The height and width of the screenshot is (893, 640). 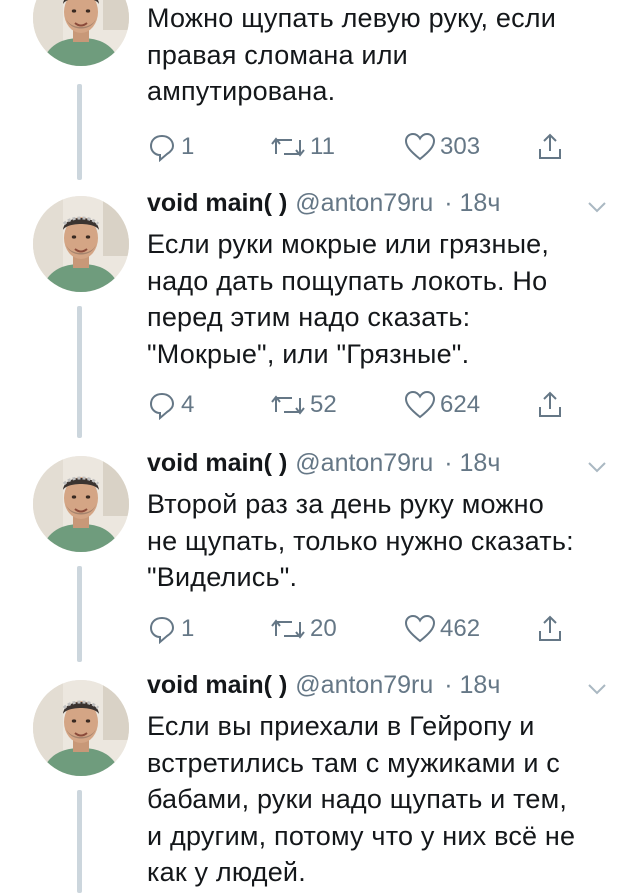 I want to click on reply-button: 4, so click(x=170, y=405).